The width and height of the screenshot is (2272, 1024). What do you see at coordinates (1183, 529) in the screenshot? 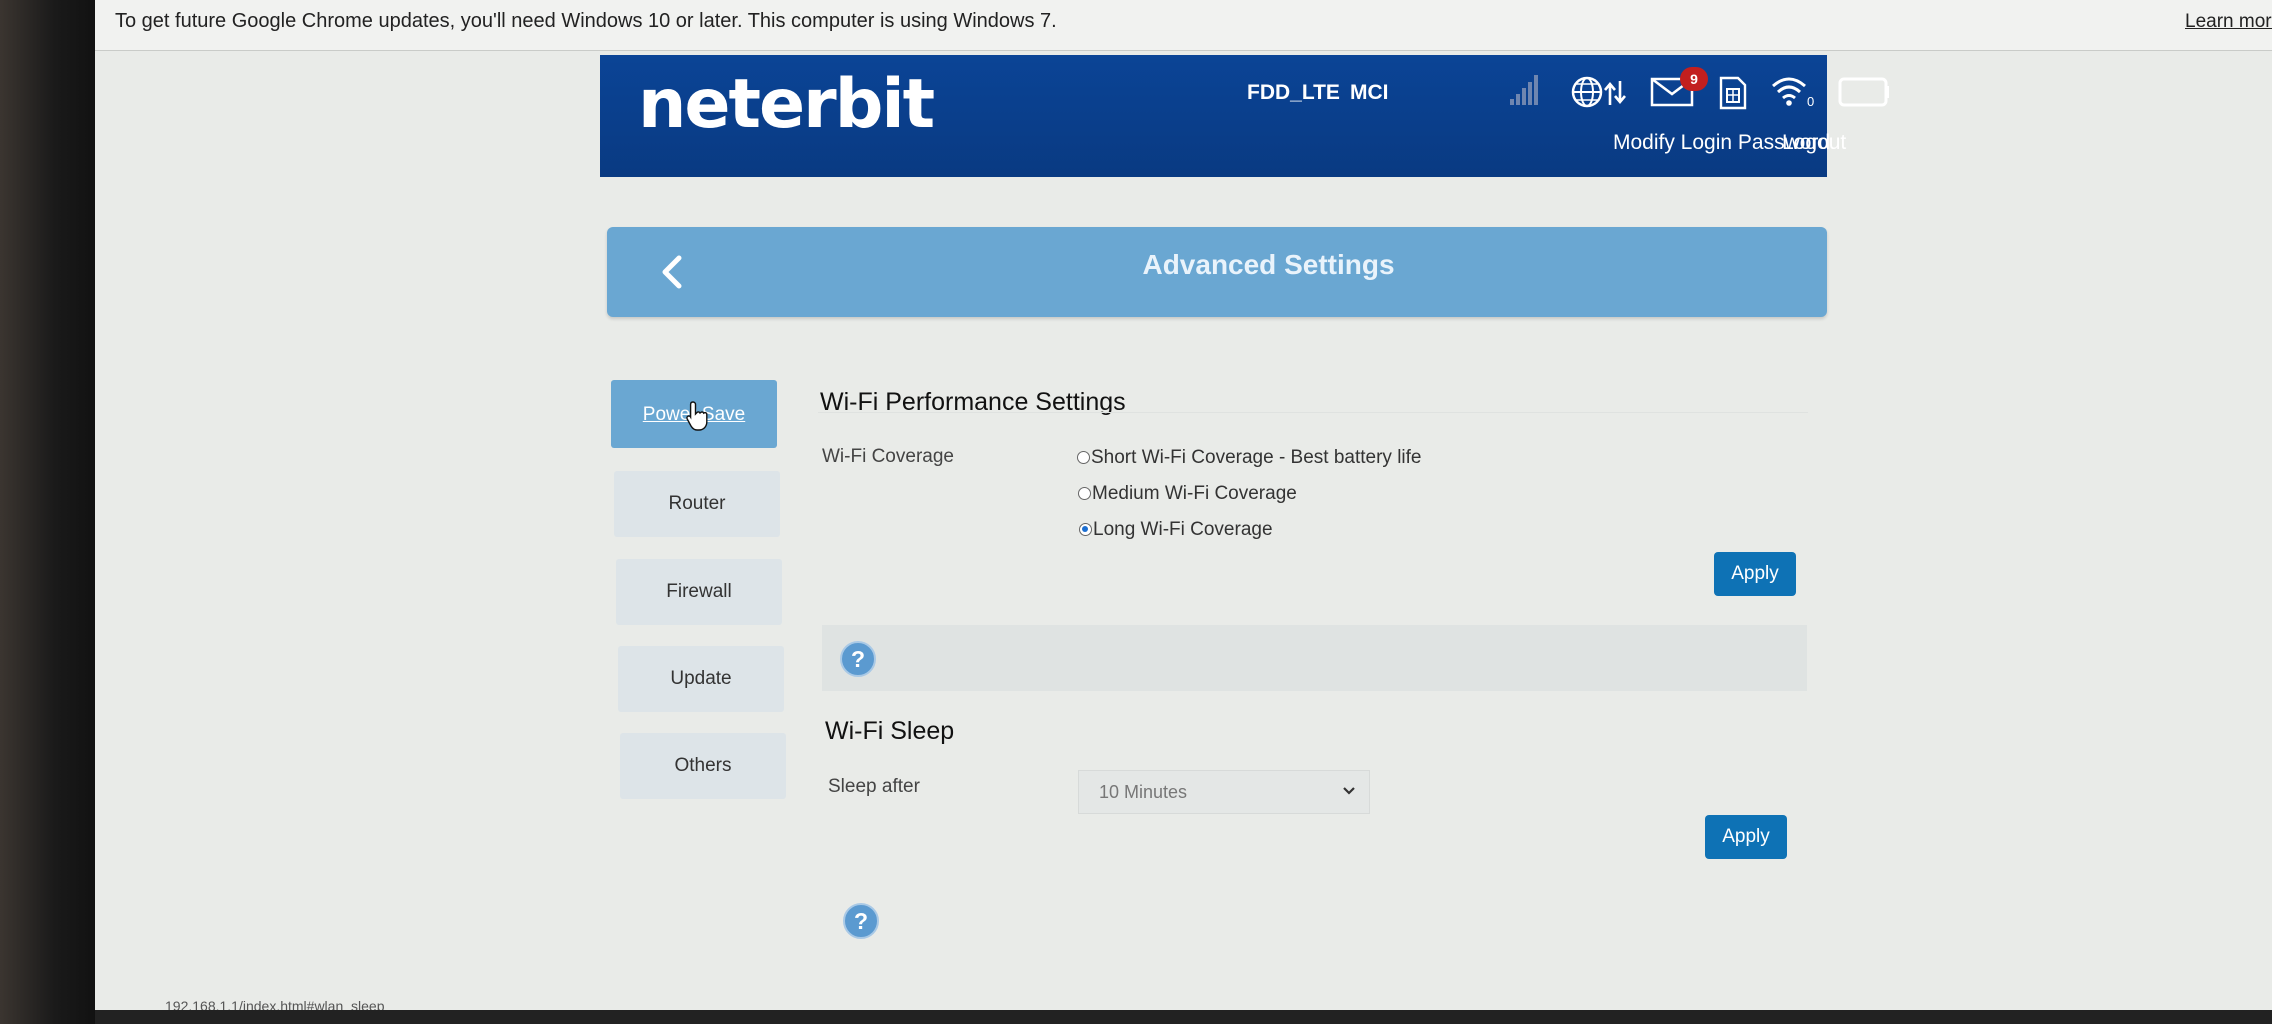
I see `radio-label: Long Wi-Fi Coverage` at bounding box center [1183, 529].